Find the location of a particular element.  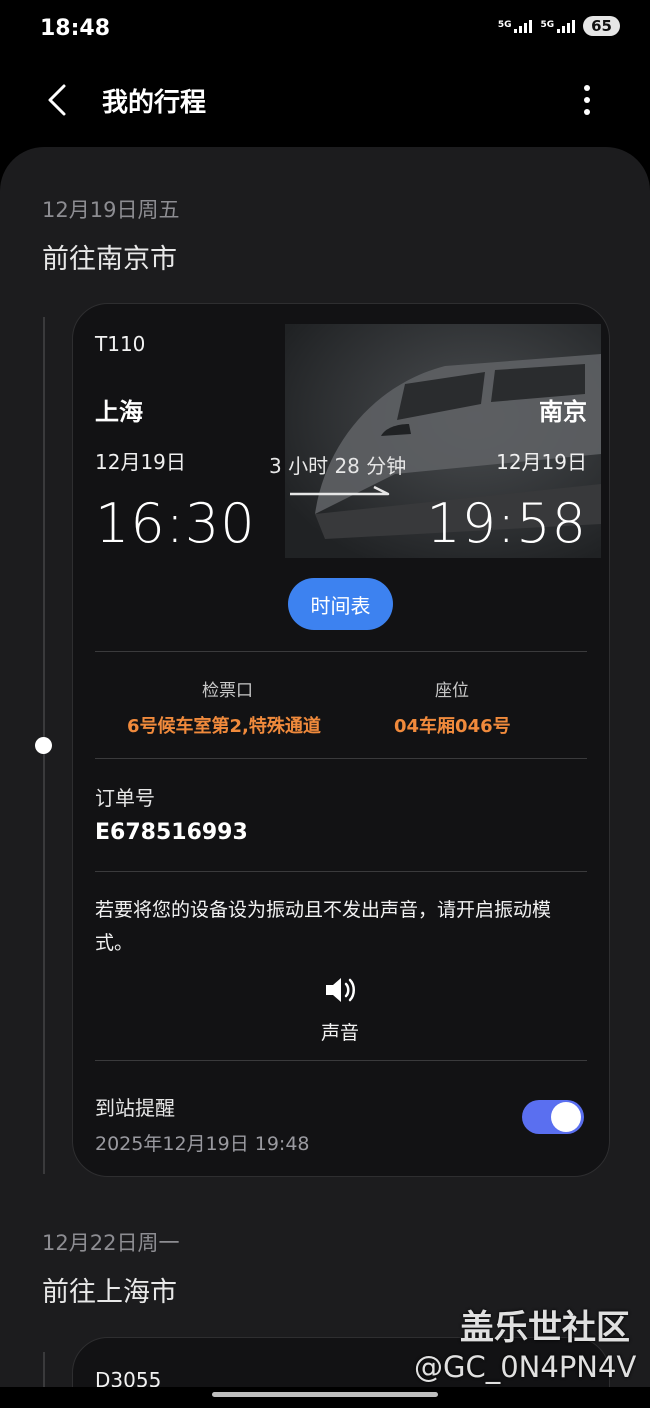

arrival-time: 19:58 is located at coordinates (506, 523).